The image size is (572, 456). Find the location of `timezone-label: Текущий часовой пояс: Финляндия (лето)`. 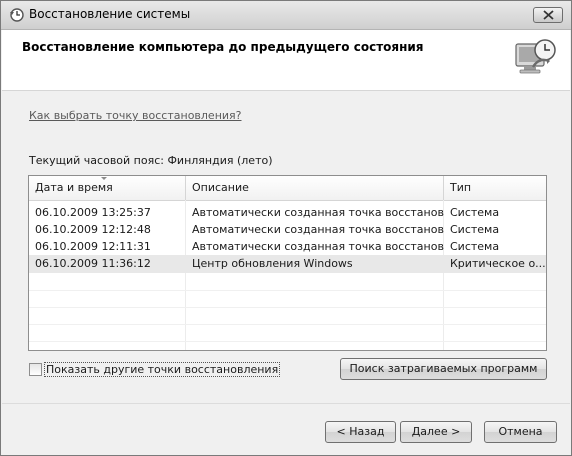

timezone-label: Текущий часовой пояс: Финляндия (лето) is located at coordinates (151, 160).